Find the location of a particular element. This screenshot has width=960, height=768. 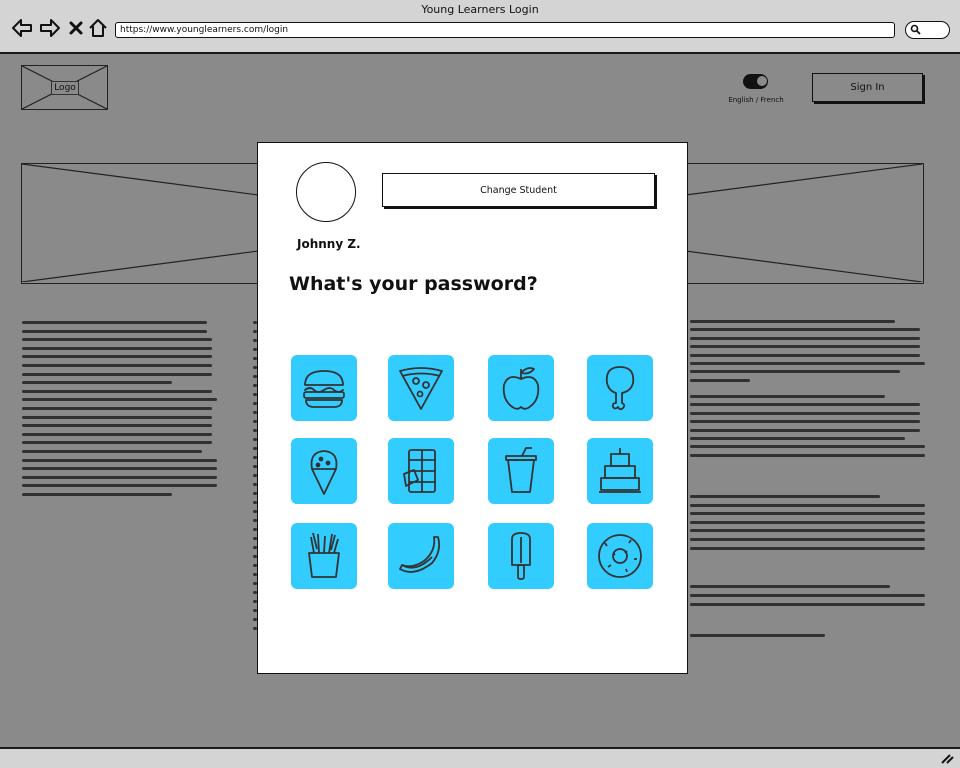

burger-icon is located at coordinates (324, 389).